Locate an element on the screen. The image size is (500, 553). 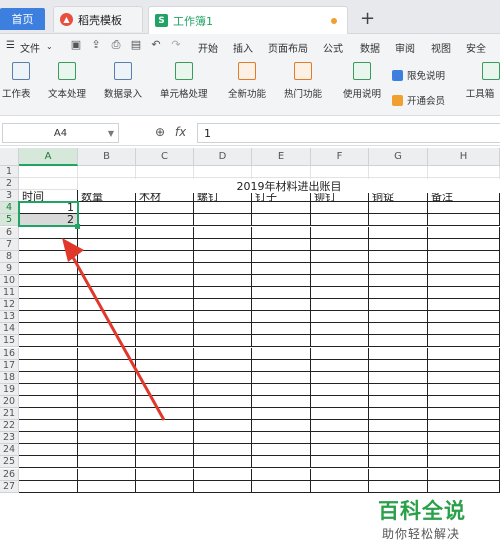
row-header-2: 2 is located at coordinates (9, 184).